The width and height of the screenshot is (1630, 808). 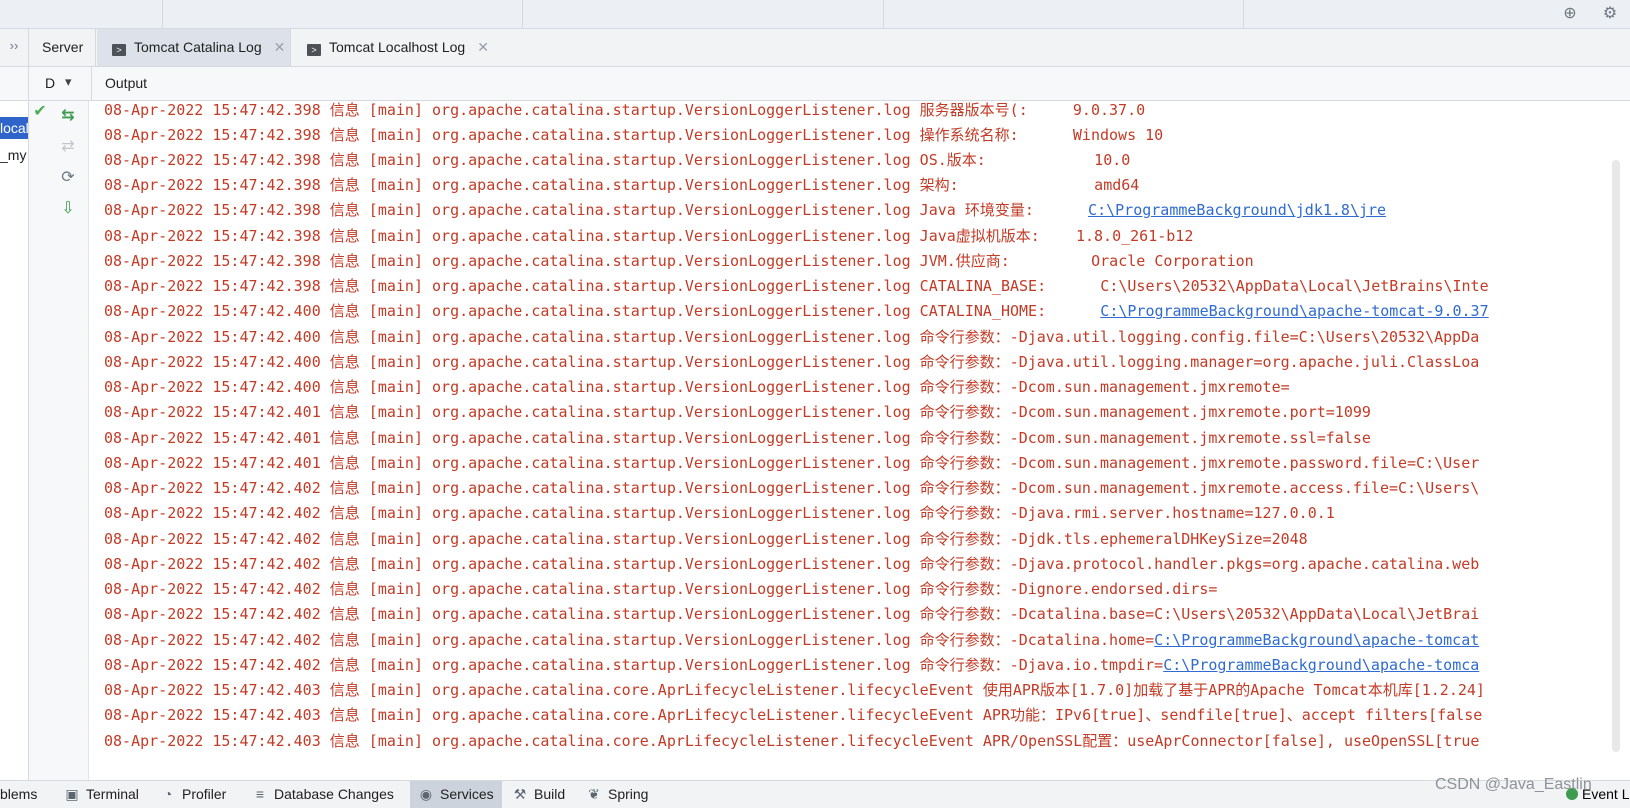 I want to click on tool-tab-build: ⚒ Build, so click(x=538, y=794).